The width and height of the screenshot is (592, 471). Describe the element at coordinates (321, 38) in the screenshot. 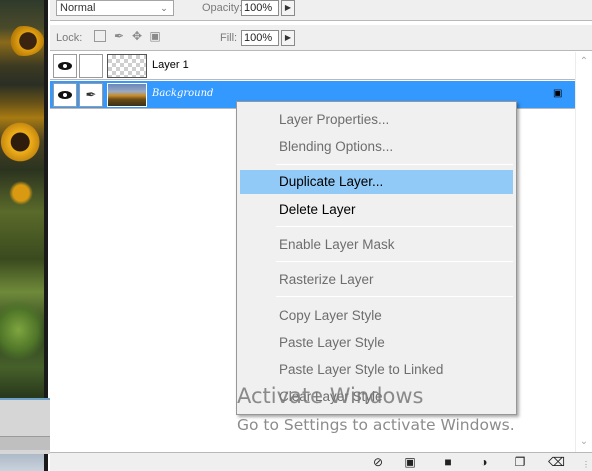

I see `lock-toolbar: Lock: ✒ ✥ ▣ Fill: 100% ▶` at that location.